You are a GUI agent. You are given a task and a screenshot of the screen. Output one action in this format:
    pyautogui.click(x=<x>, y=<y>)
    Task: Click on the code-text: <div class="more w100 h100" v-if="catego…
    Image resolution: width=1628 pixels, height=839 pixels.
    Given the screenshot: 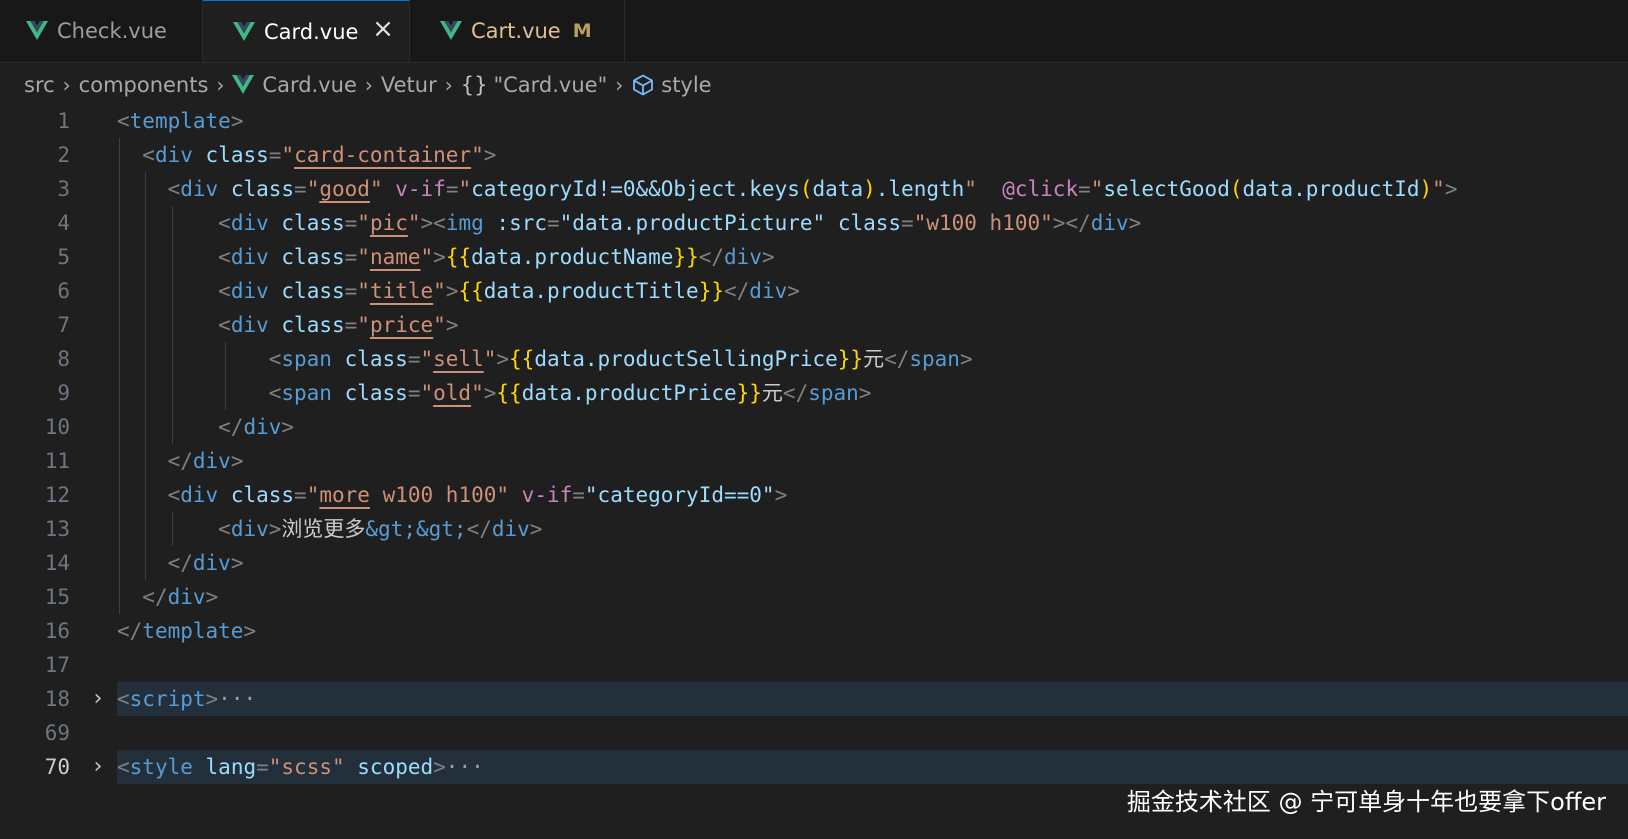 What is the action you would take?
    pyautogui.click(x=477, y=495)
    